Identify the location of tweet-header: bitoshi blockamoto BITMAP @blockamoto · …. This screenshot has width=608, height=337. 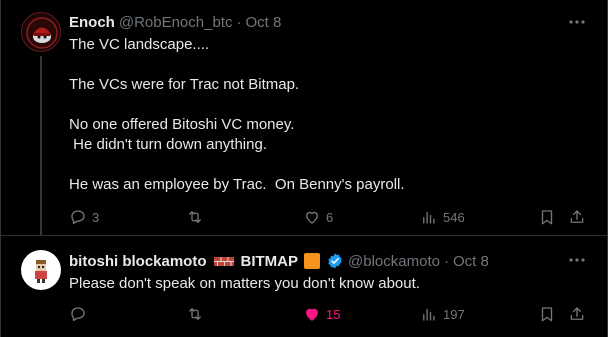
(331, 261).